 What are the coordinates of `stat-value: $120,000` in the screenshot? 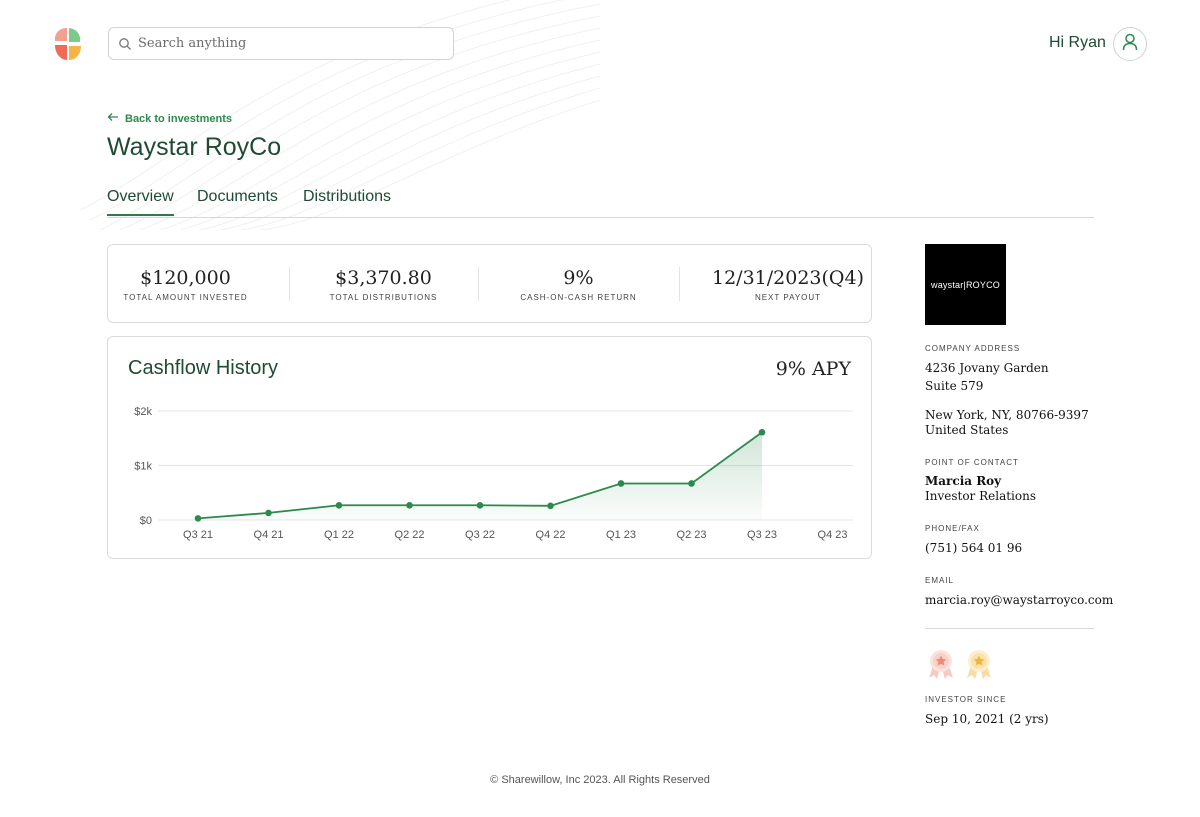 It's located at (185, 278).